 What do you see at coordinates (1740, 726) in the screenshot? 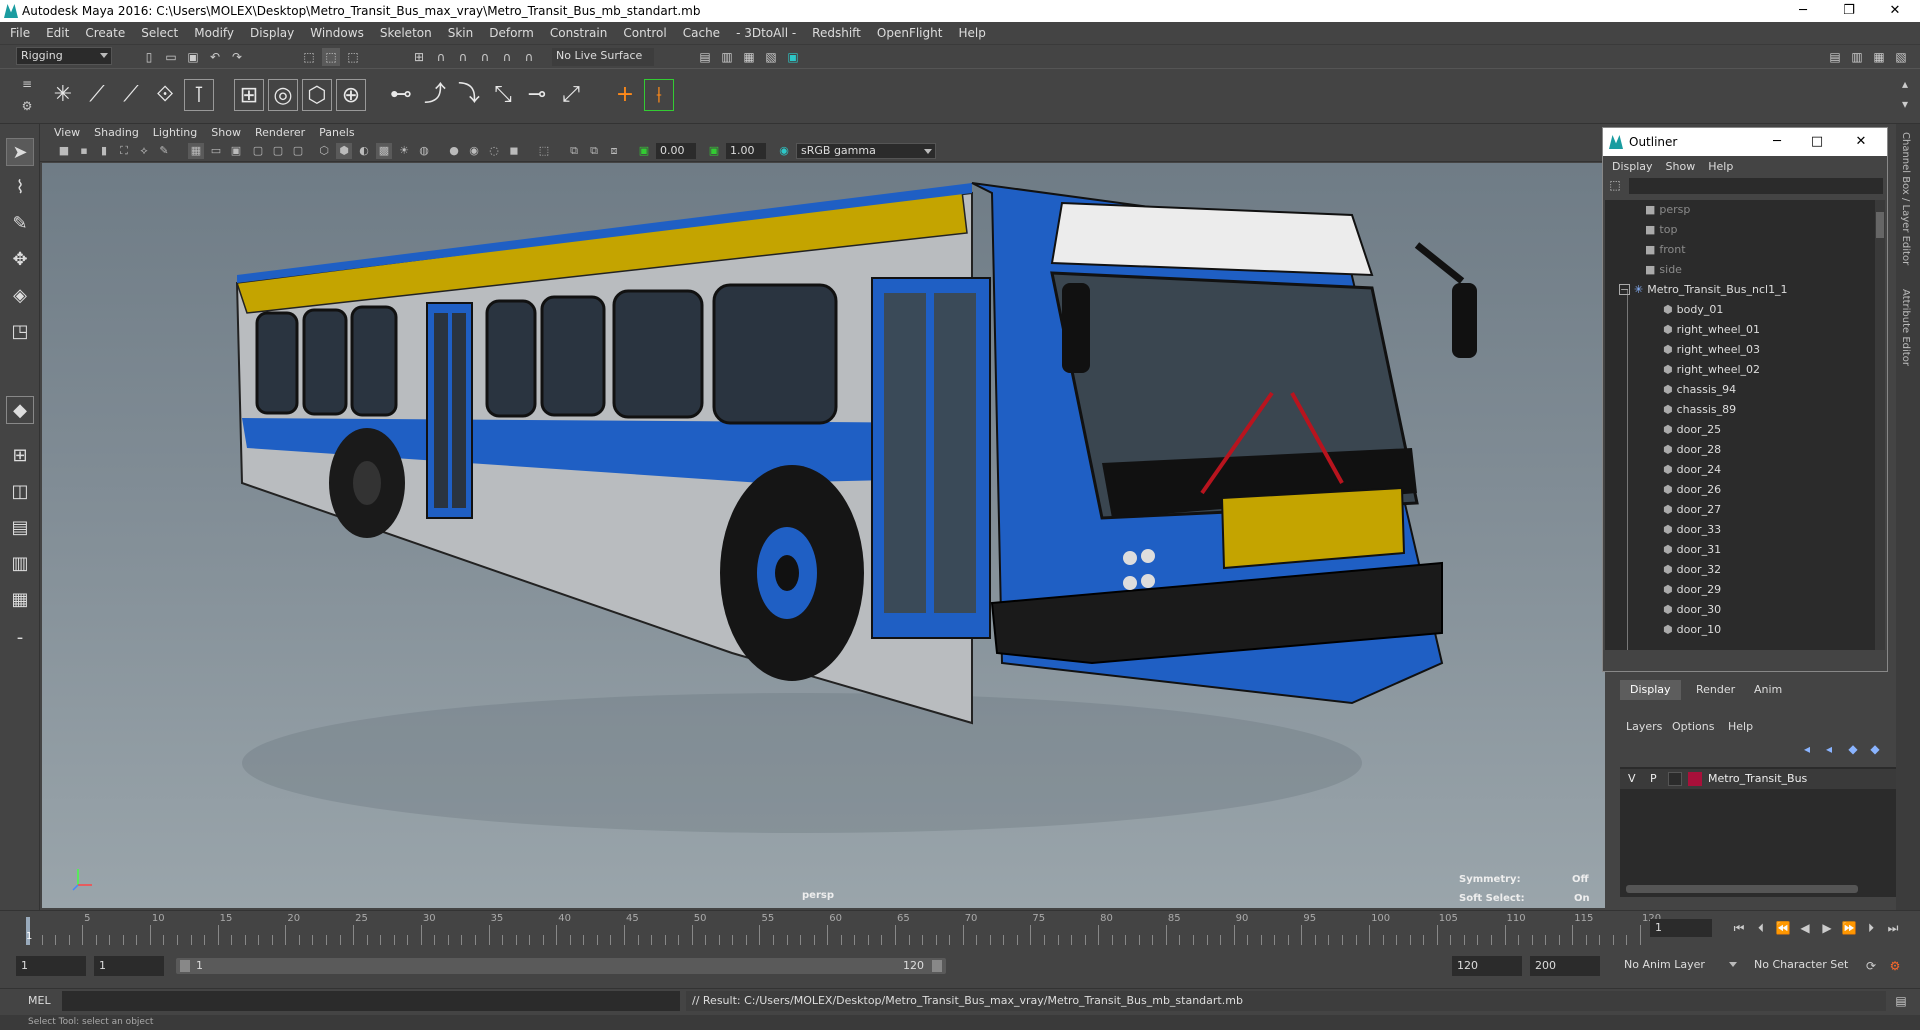
I see `layer-menu-help: Help` at bounding box center [1740, 726].